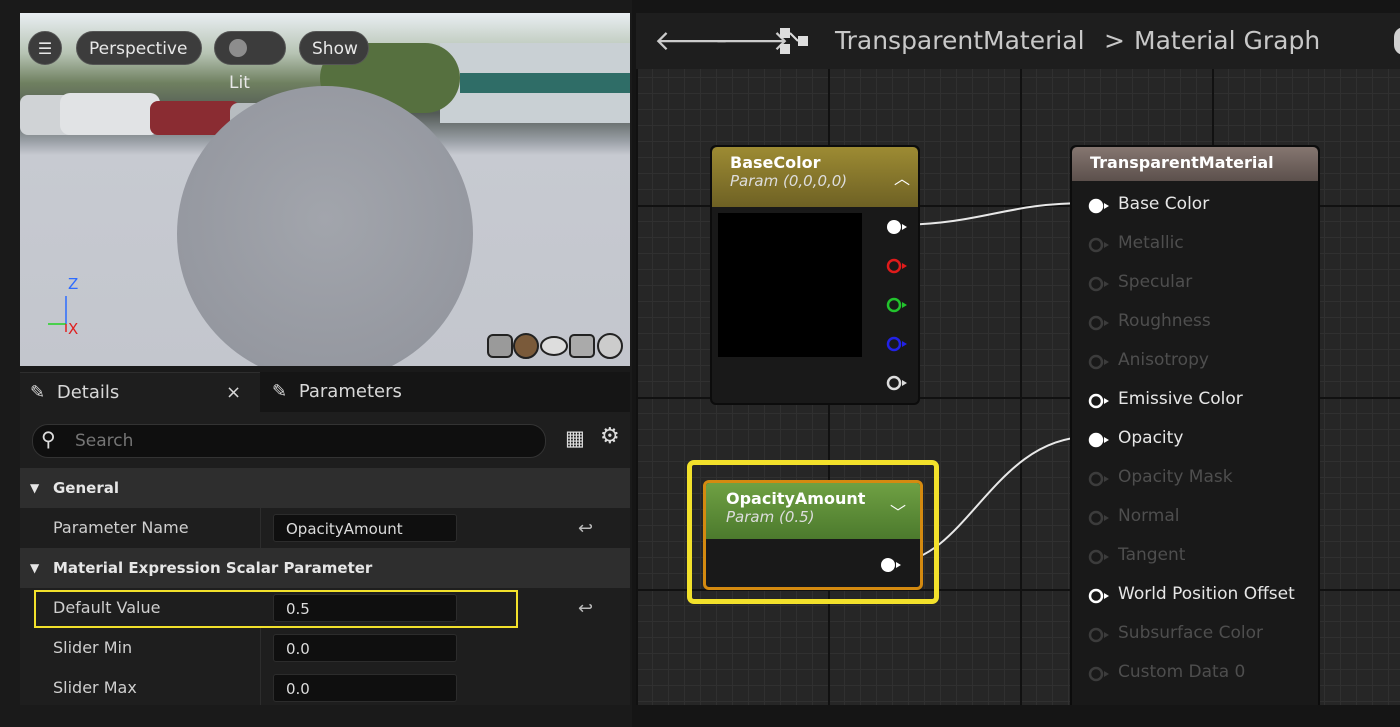  I want to click on show-button: Show, so click(334, 48).